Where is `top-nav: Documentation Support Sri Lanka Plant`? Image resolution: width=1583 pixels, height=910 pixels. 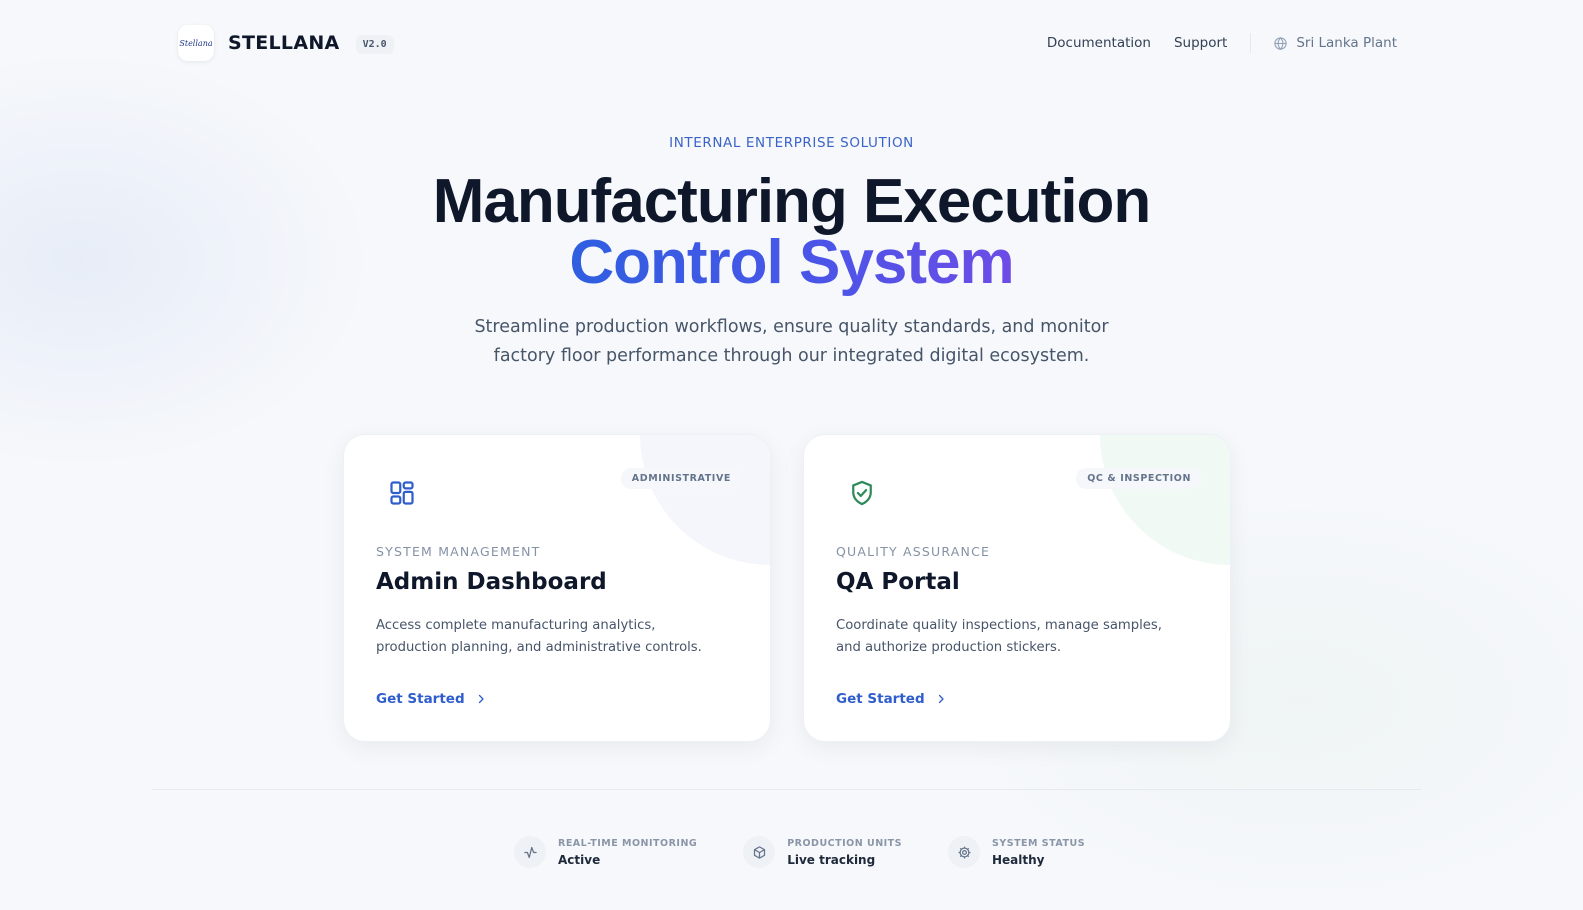 top-nav: Documentation Support Sri Lanka Plant is located at coordinates (1214, 43).